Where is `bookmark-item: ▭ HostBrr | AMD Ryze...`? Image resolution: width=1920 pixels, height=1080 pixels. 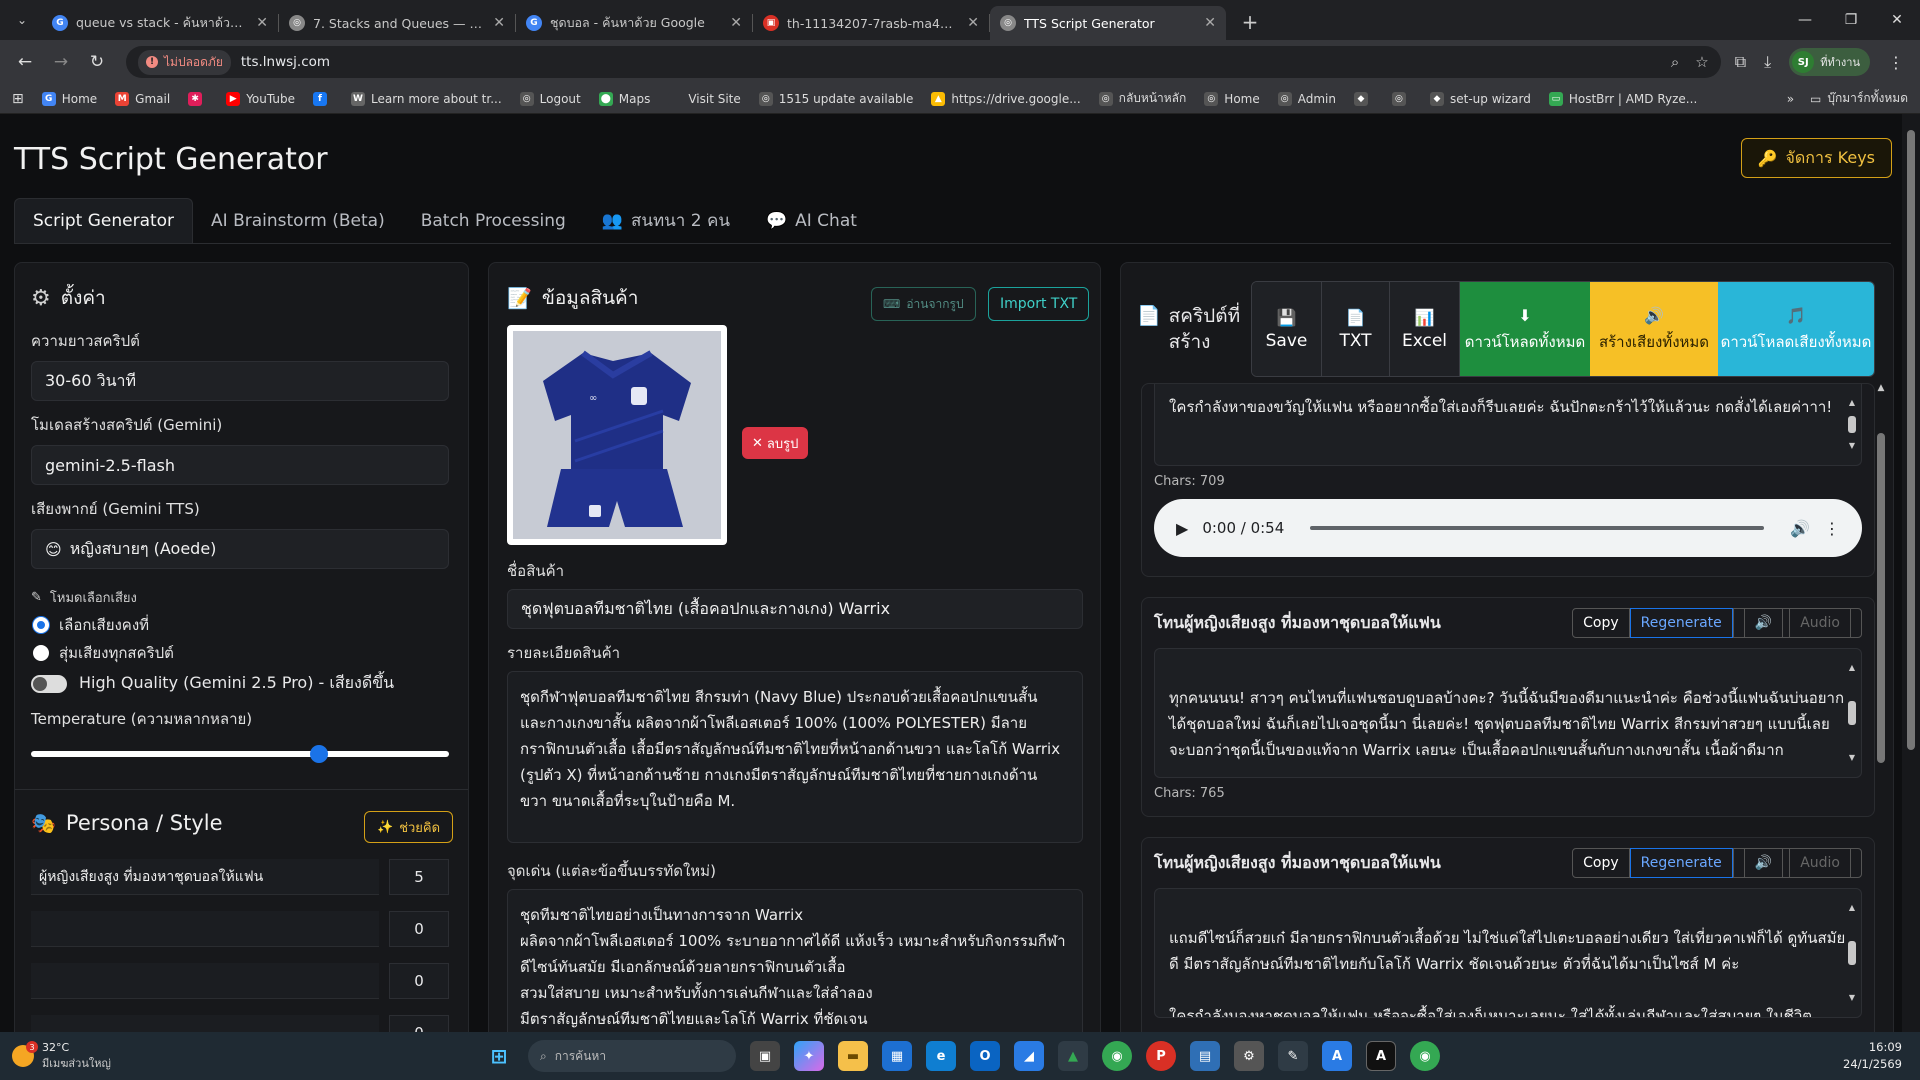
bookmark-item: ▭ HostBrr | AMD Ryze... is located at coordinates (1622, 98).